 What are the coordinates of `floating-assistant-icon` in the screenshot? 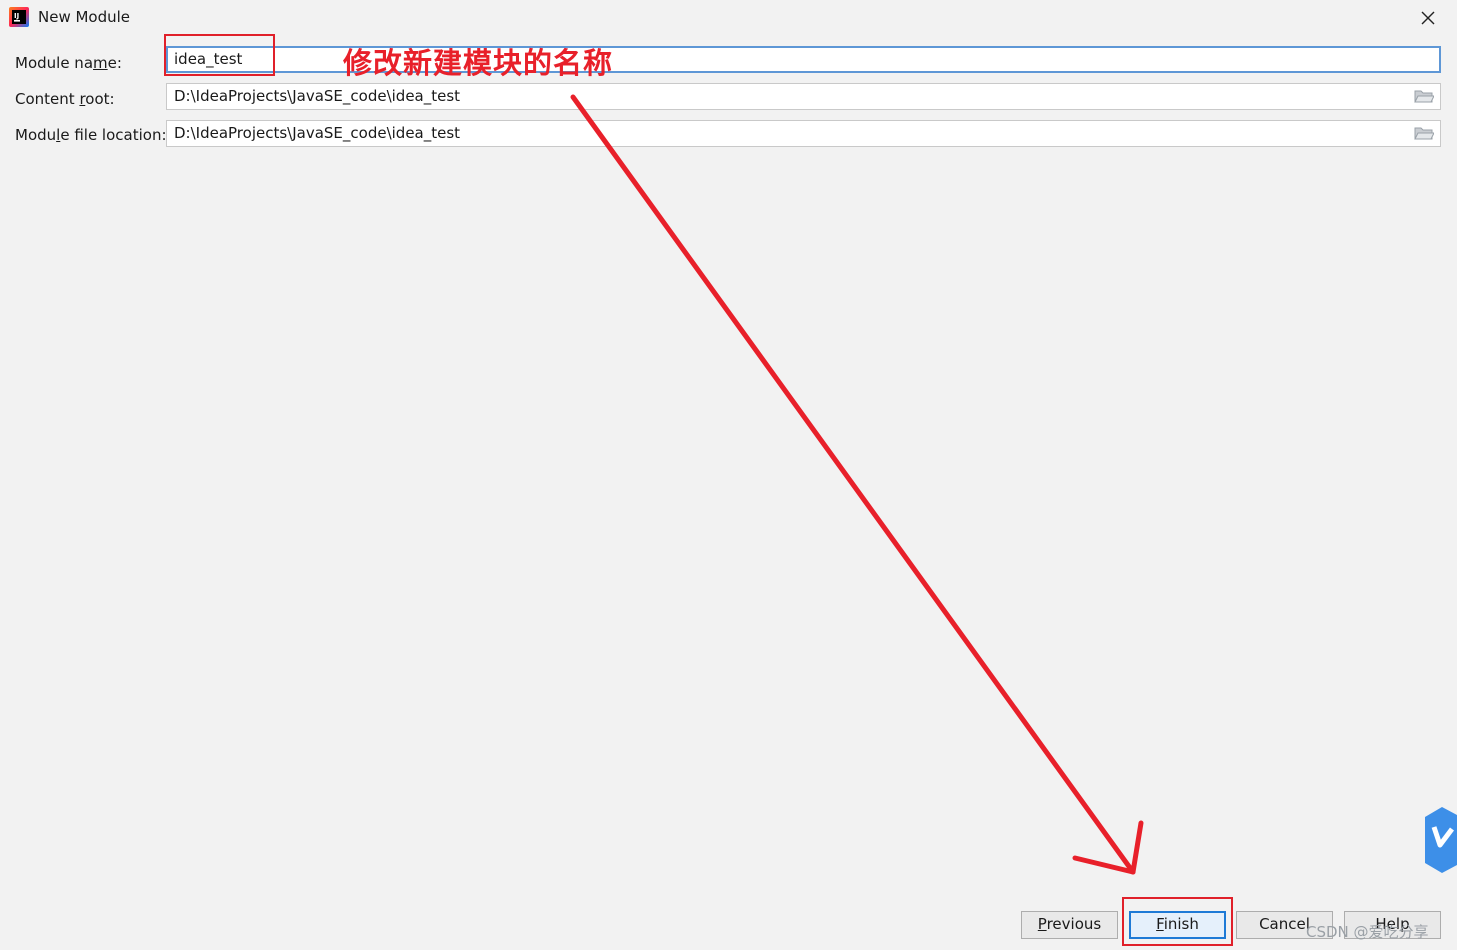 It's located at (1439, 840).